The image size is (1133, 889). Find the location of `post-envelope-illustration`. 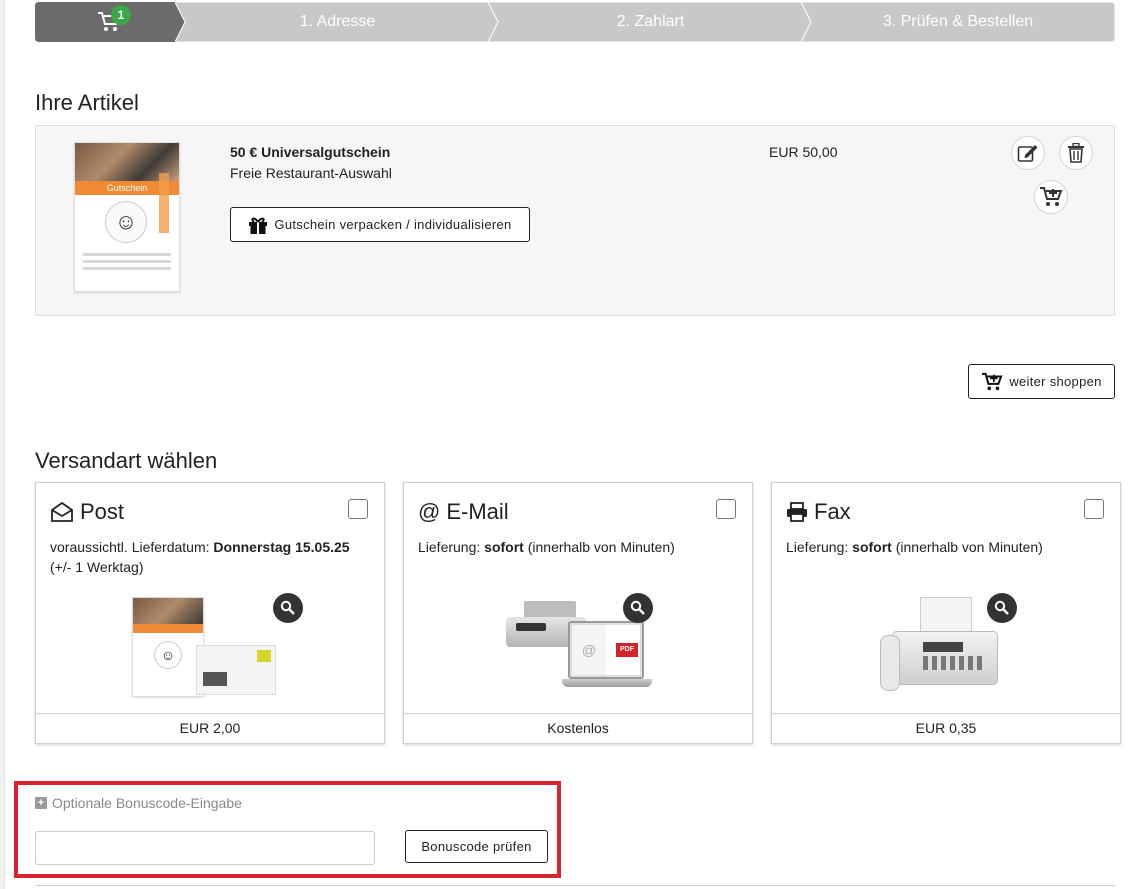

post-envelope-illustration is located at coordinates (236, 670).